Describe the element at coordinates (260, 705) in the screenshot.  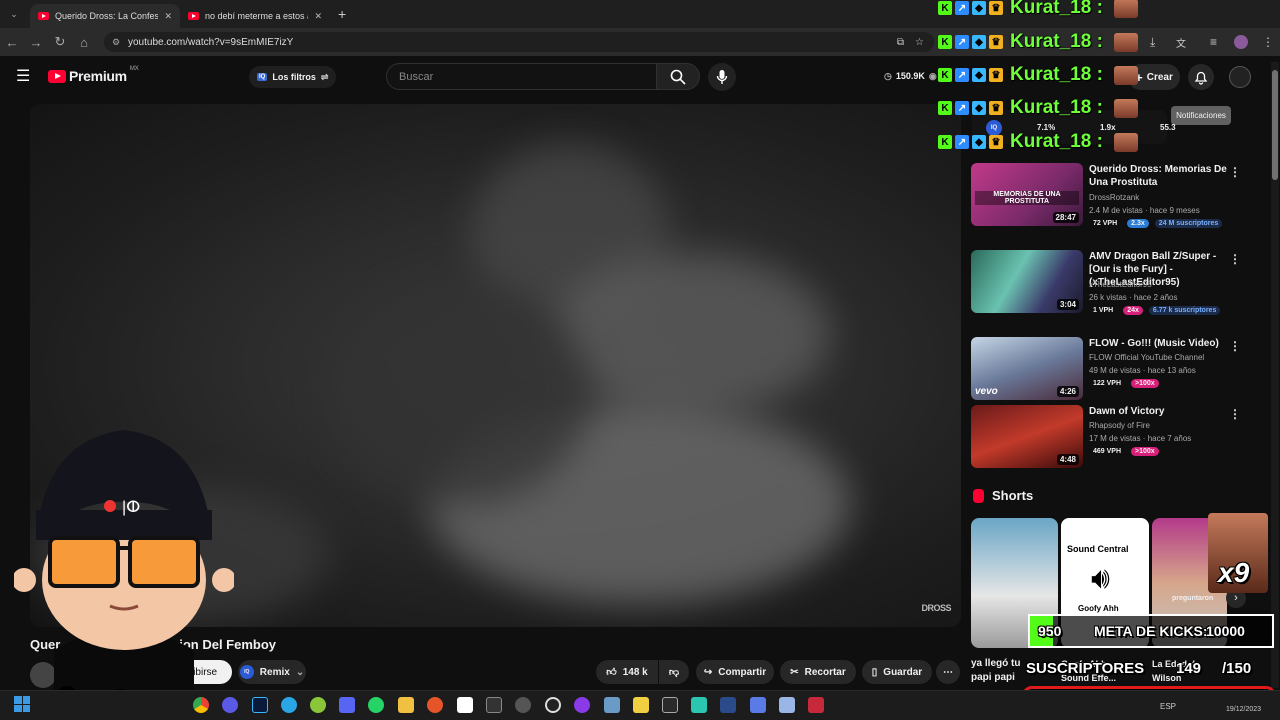
I see `photoshop-icon` at that location.